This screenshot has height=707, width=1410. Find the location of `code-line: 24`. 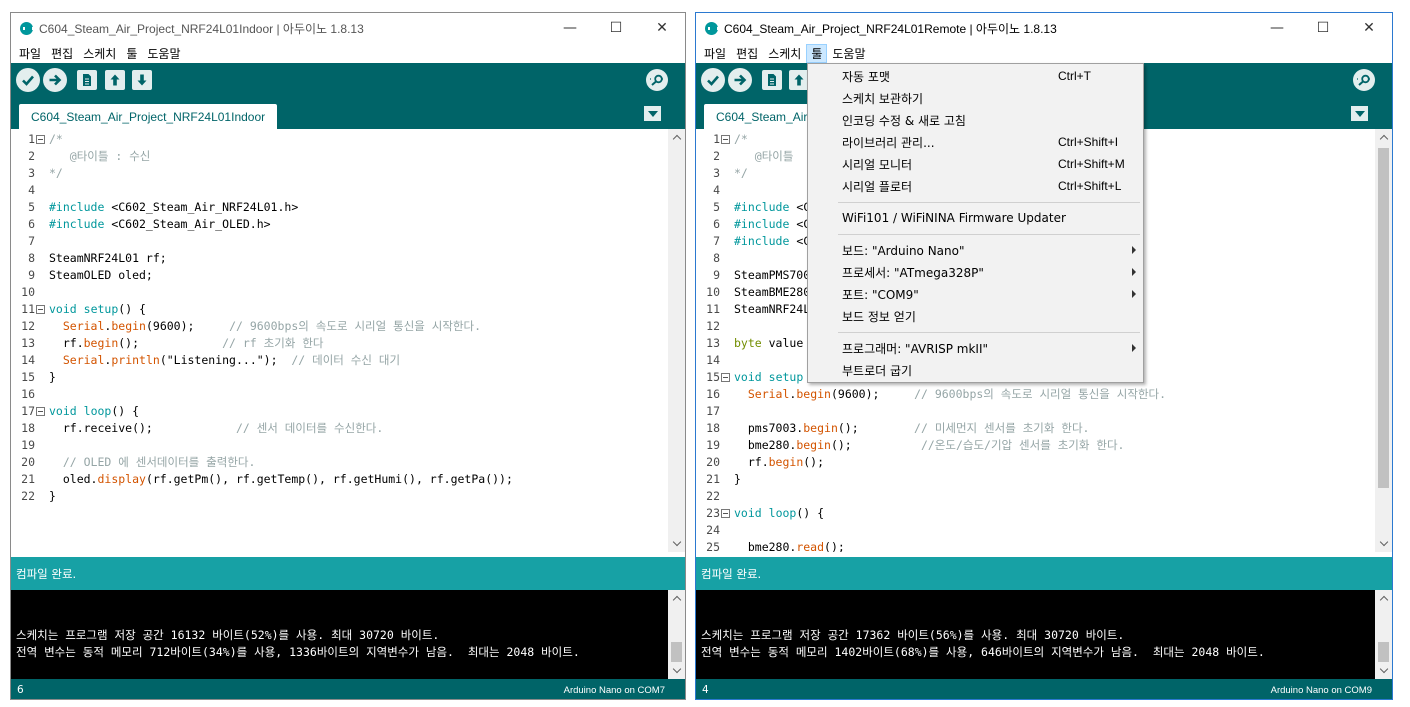

code-line: 24 is located at coordinates (1035, 530).